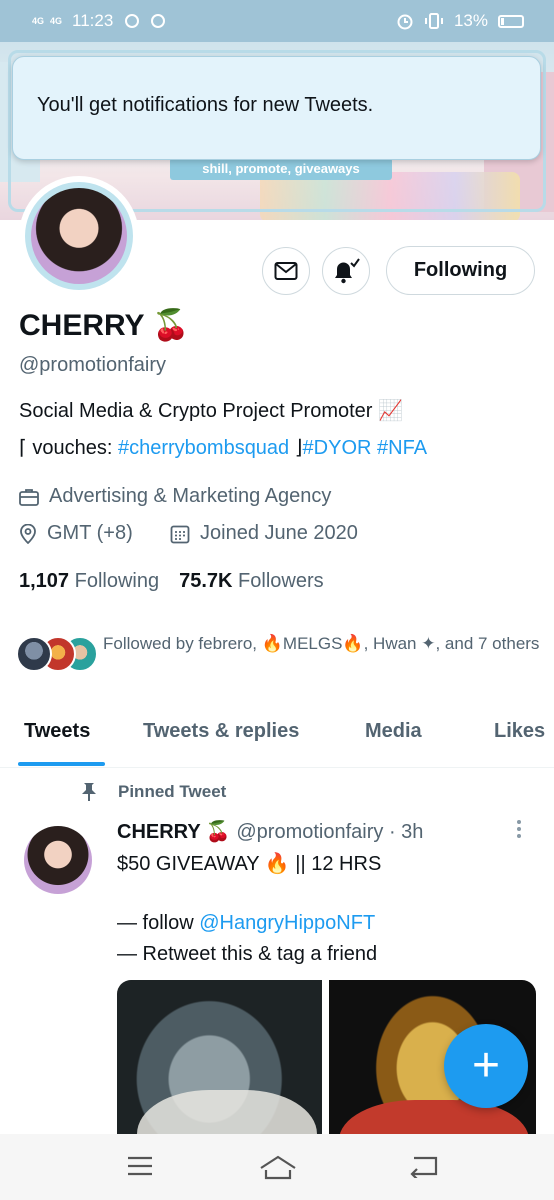 Image resolution: width=554 pixels, height=1200 pixels. What do you see at coordinates (171, 581) in the screenshot?
I see `follow-counts: 1,107 Following 75.7K Followers` at bounding box center [171, 581].